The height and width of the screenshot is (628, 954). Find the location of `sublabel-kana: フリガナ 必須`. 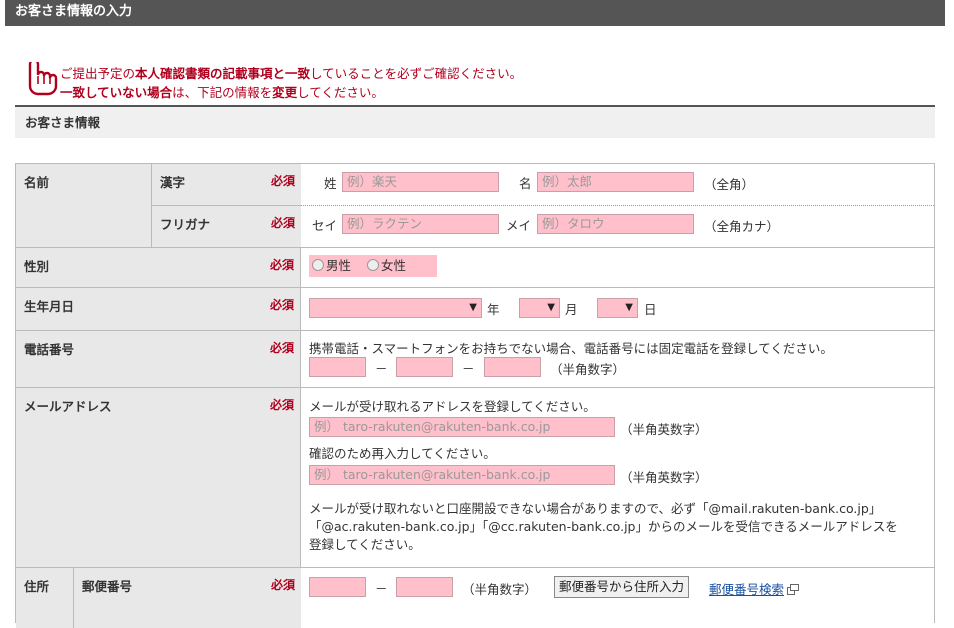

sublabel-kana: フリガナ 必須 is located at coordinates (226, 226).